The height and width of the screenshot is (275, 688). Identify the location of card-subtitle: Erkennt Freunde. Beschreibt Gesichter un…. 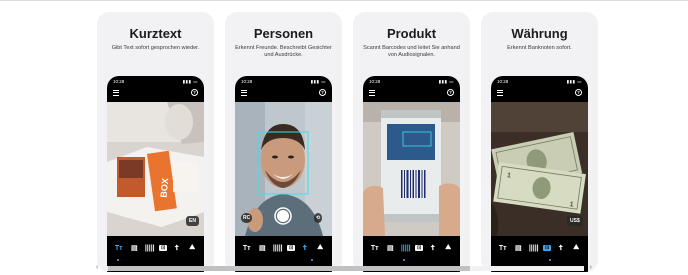
(283, 51).